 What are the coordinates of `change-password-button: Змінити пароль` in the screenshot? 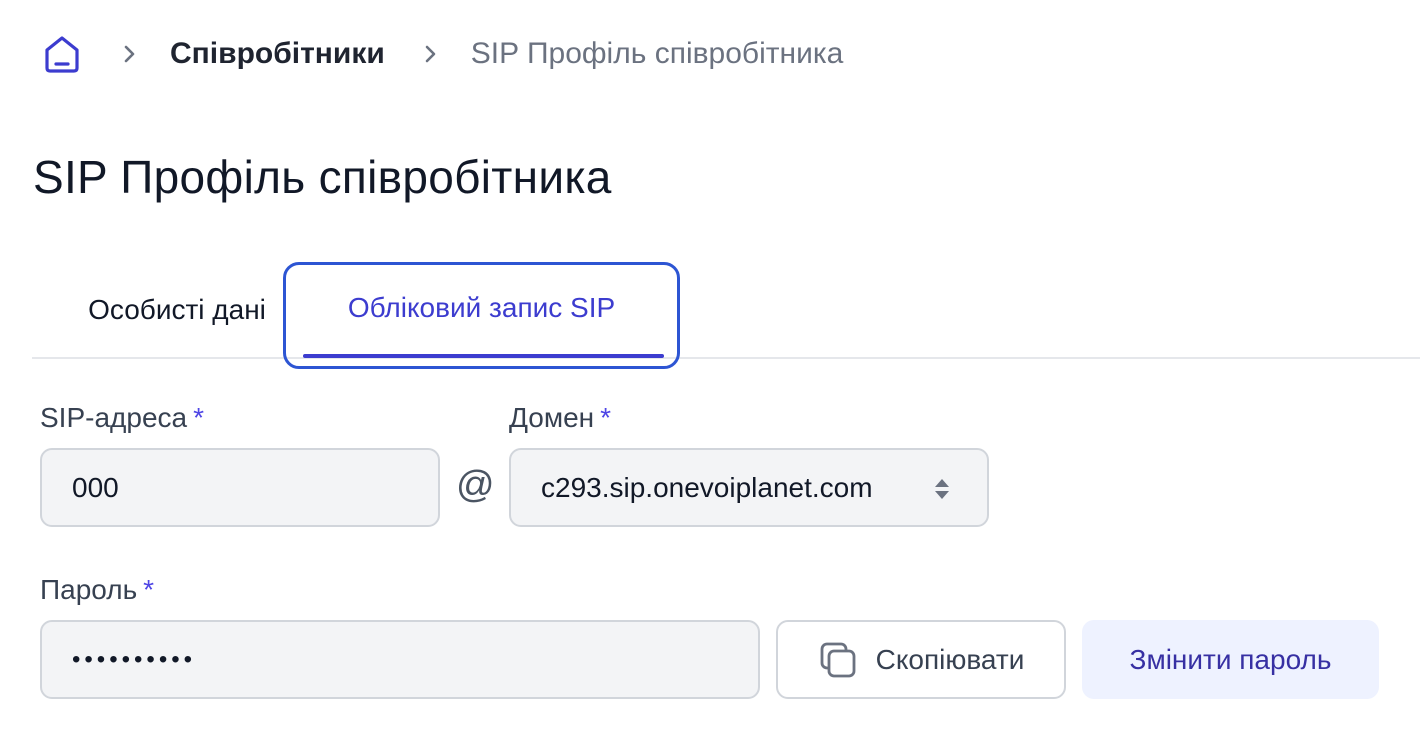 It's located at (1230, 659).